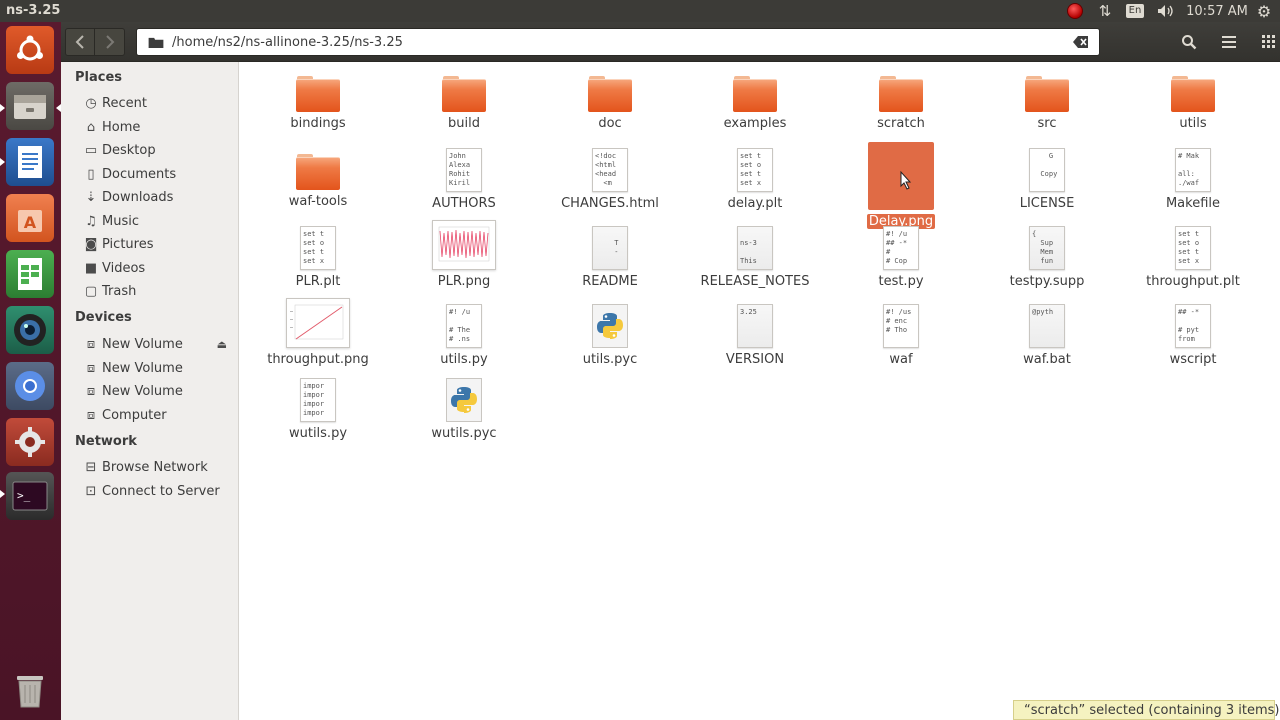 The width and height of the screenshot is (1280, 720). What do you see at coordinates (755, 335) in the screenshot?
I see `file-item-version: 3.25 VERSION` at bounding box center [755, 335].